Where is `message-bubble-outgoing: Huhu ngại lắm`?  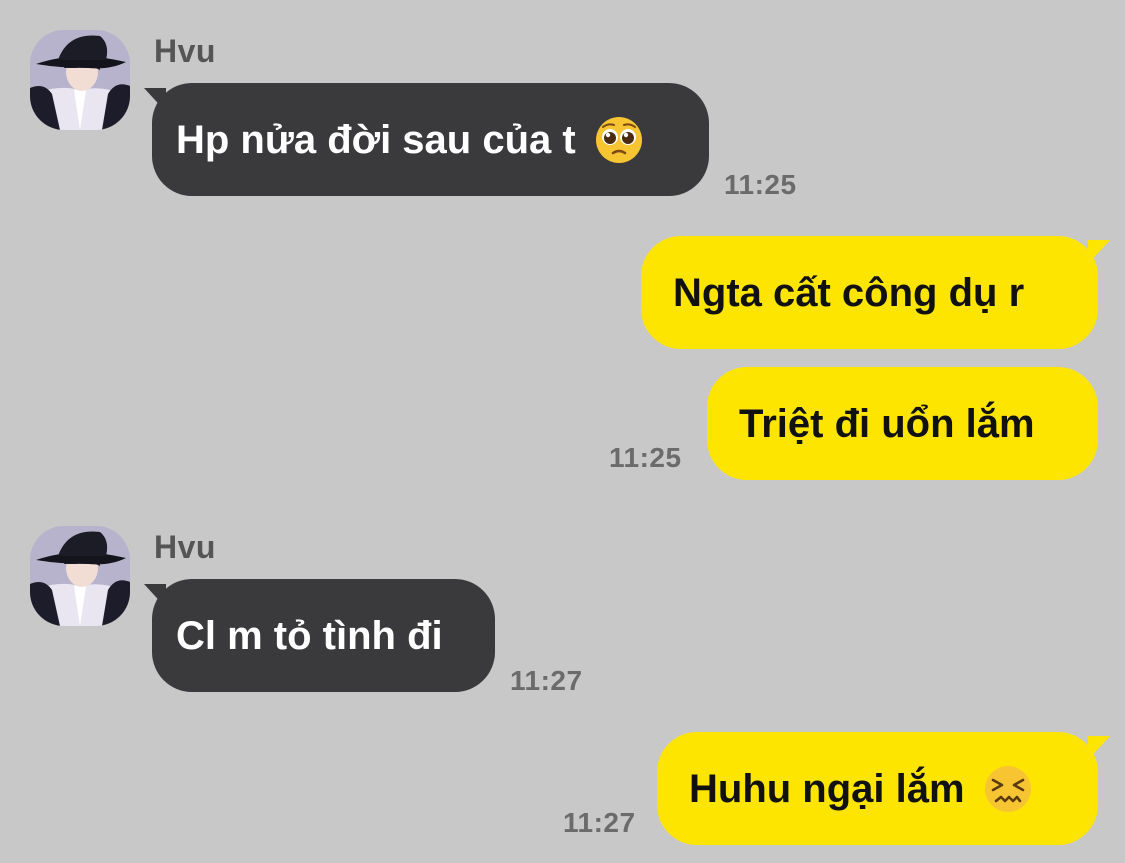
message-bubble-outgoing: Huhu ngại lắm is located at coordinates (877, 788).